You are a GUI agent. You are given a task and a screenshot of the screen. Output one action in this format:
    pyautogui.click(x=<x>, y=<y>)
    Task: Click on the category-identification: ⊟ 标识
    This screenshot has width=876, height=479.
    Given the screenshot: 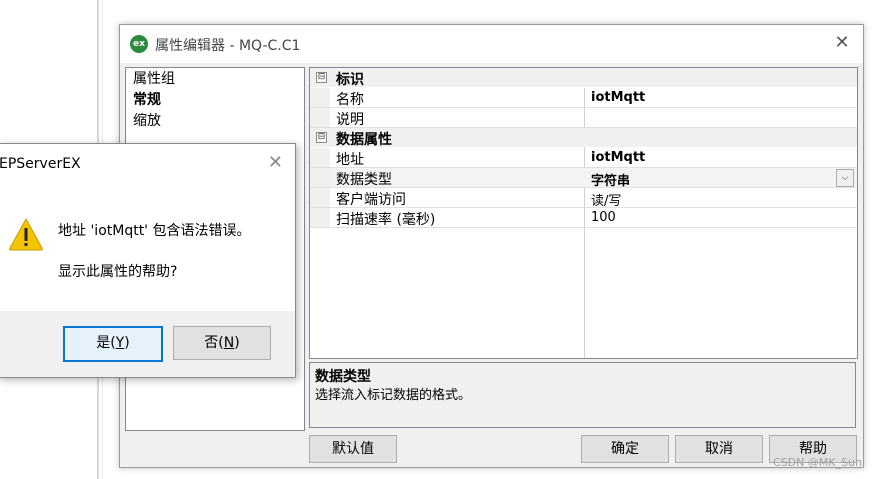 What is the action you would take?
    pyautogui.click(x=583, y=78)
    